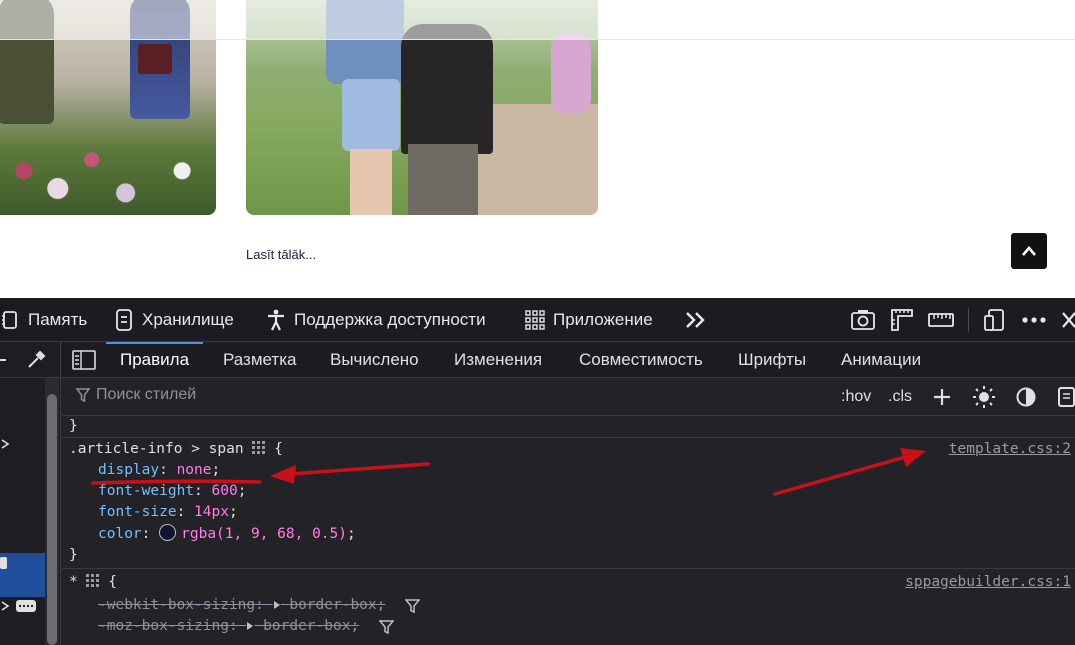  Describe the element at coordinates (188, 319) in the screenshot. I see `tab-label: Хранилище` at that location.